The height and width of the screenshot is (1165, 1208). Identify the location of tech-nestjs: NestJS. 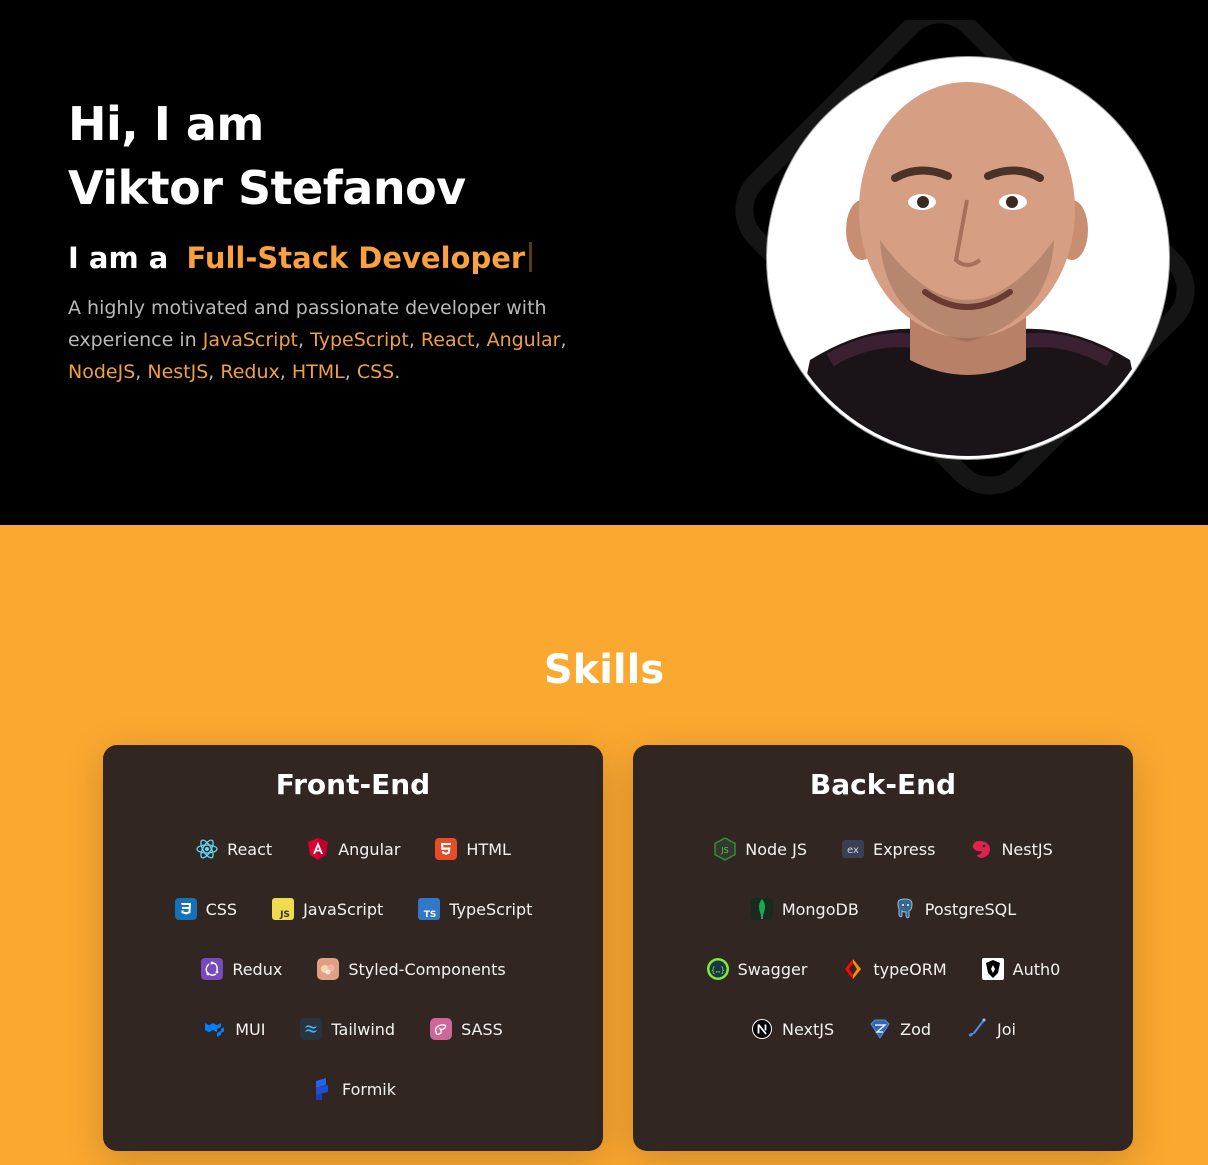
(178, 372).